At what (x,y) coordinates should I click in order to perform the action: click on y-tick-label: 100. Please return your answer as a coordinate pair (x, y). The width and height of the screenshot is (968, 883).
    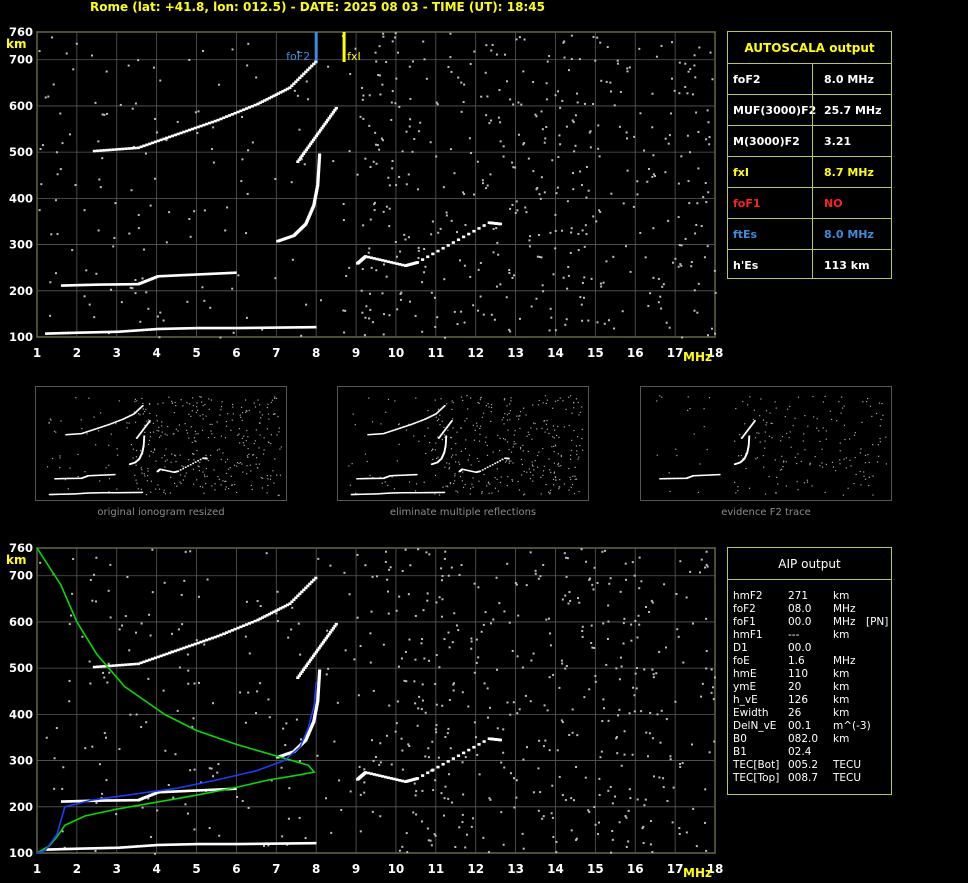
    Looking at the image, I should click on (21, 853).